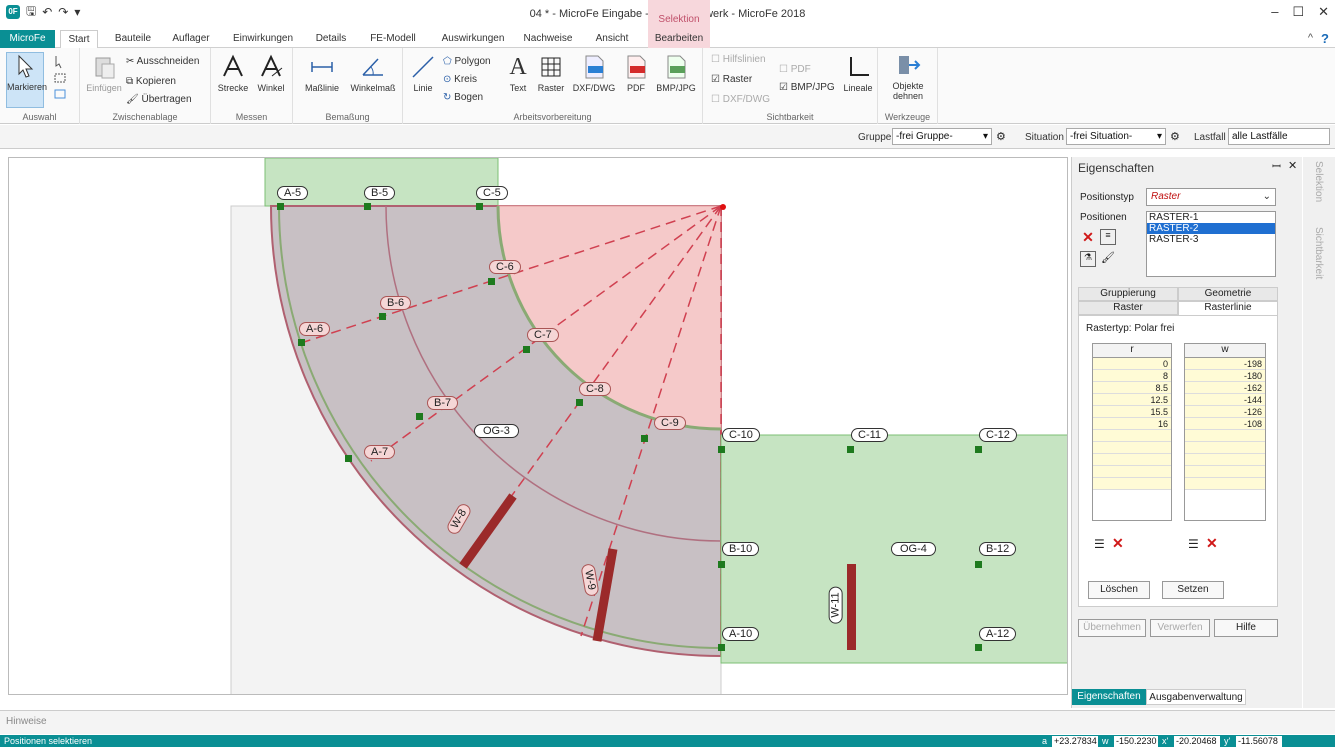  I want to click on position-label: OG-4, so click(913, 549).